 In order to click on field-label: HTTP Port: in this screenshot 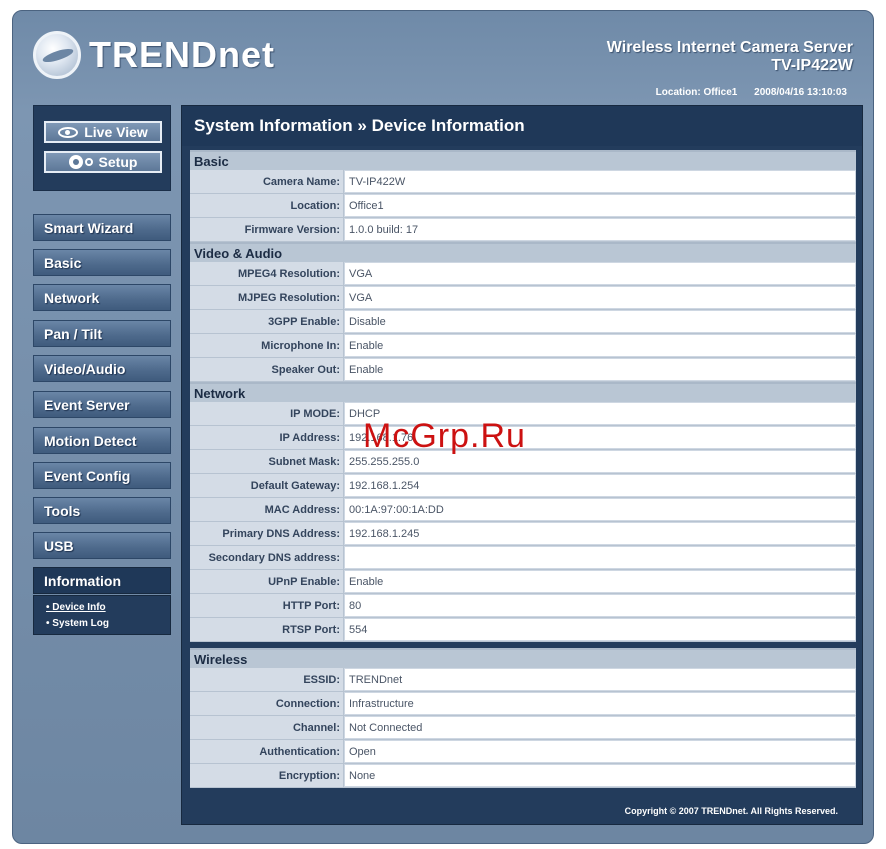, I will do `click(267, 605)`.